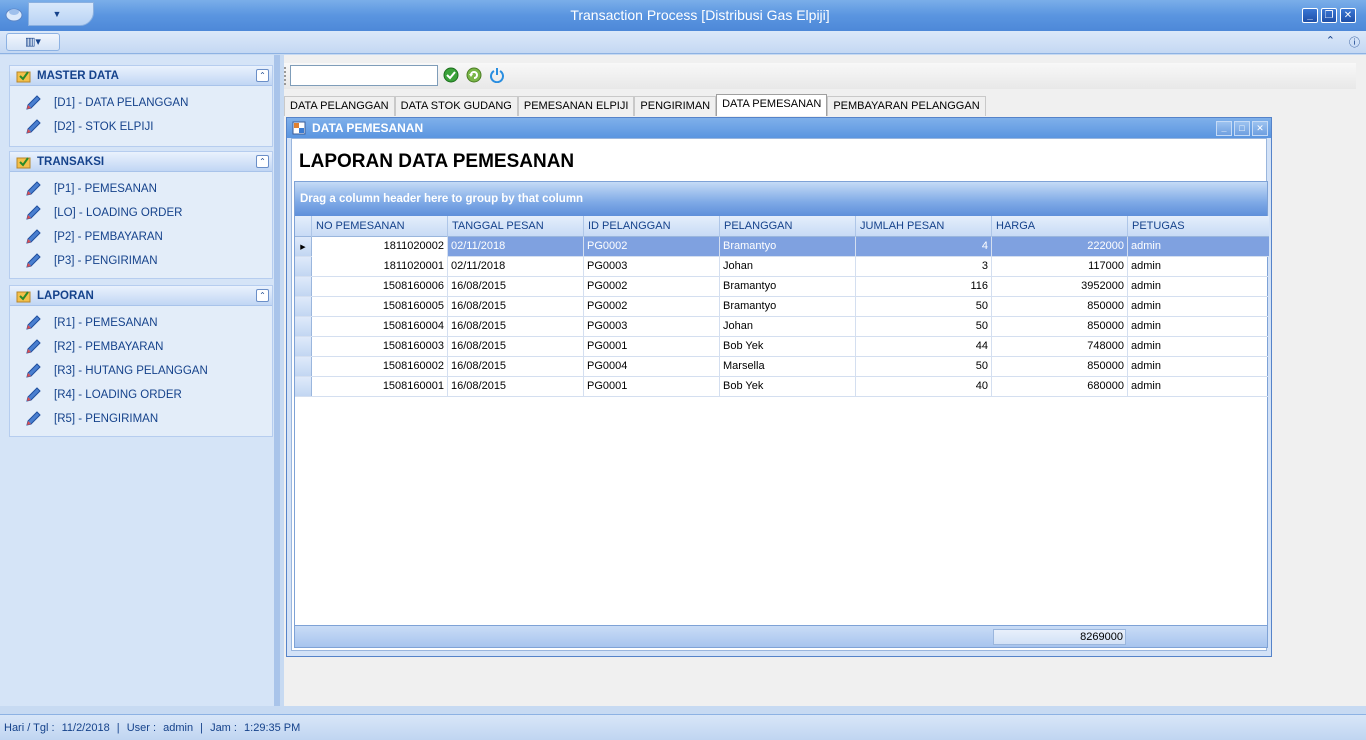 The width and height of the screenshot is (1366, 740). Describe the element at coordinates (474, 75) in the screenshot. I see `refresh-icon` at that location.